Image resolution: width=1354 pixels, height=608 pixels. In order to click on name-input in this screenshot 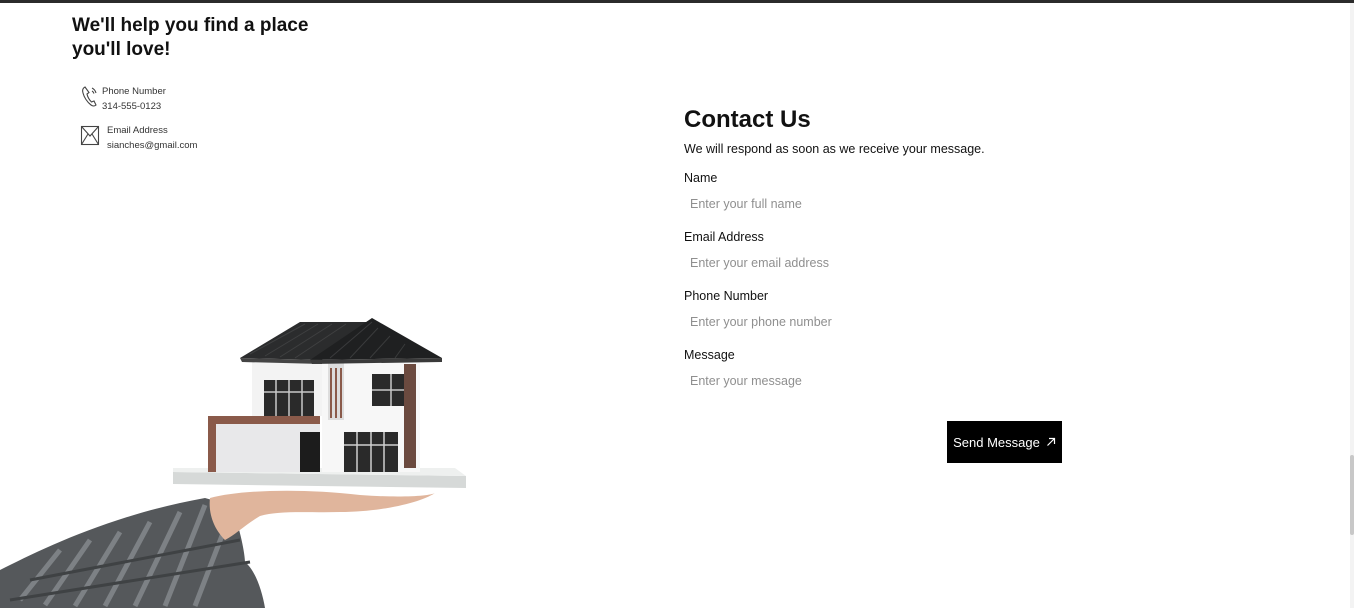, I will do `click(875, 204)`.